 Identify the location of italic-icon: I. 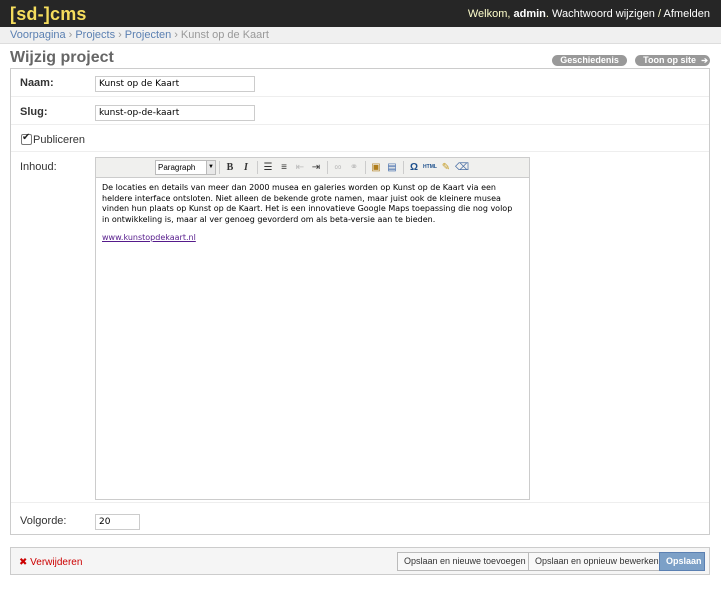
(246, 167).